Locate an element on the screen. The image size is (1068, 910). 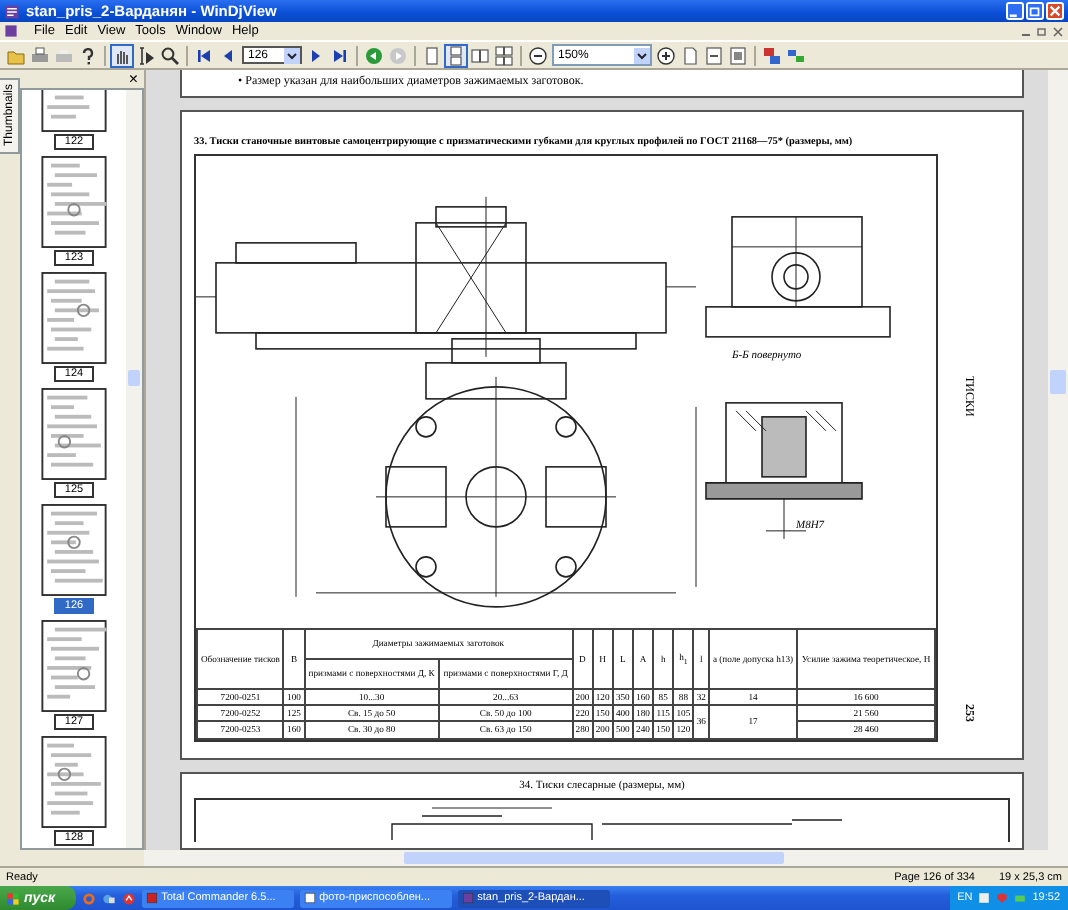
last-page-icon is located at coordinates (340, 55).